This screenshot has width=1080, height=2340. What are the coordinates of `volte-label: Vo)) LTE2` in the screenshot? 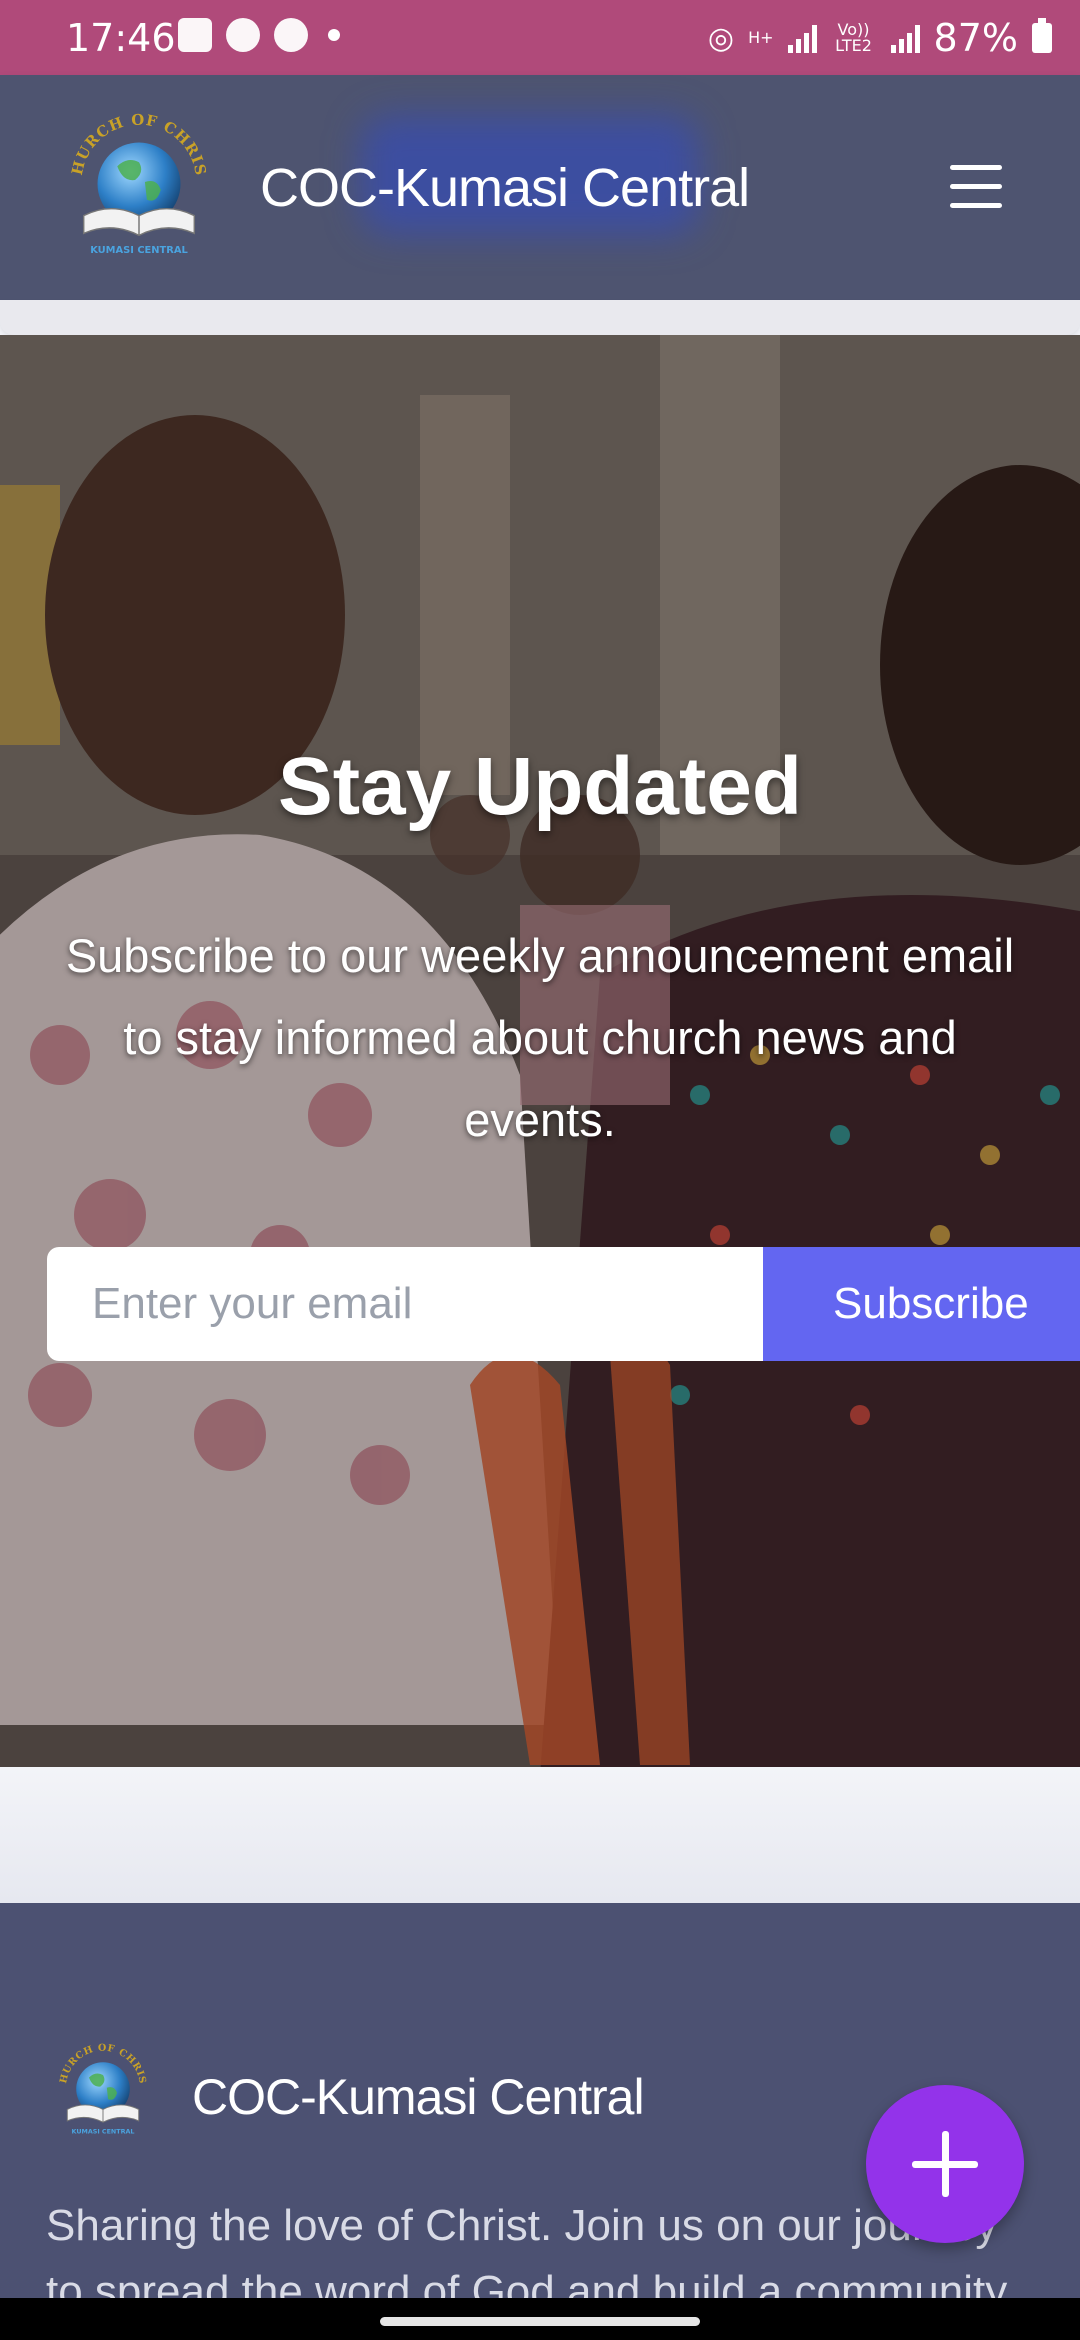 It's located at (853, 37).